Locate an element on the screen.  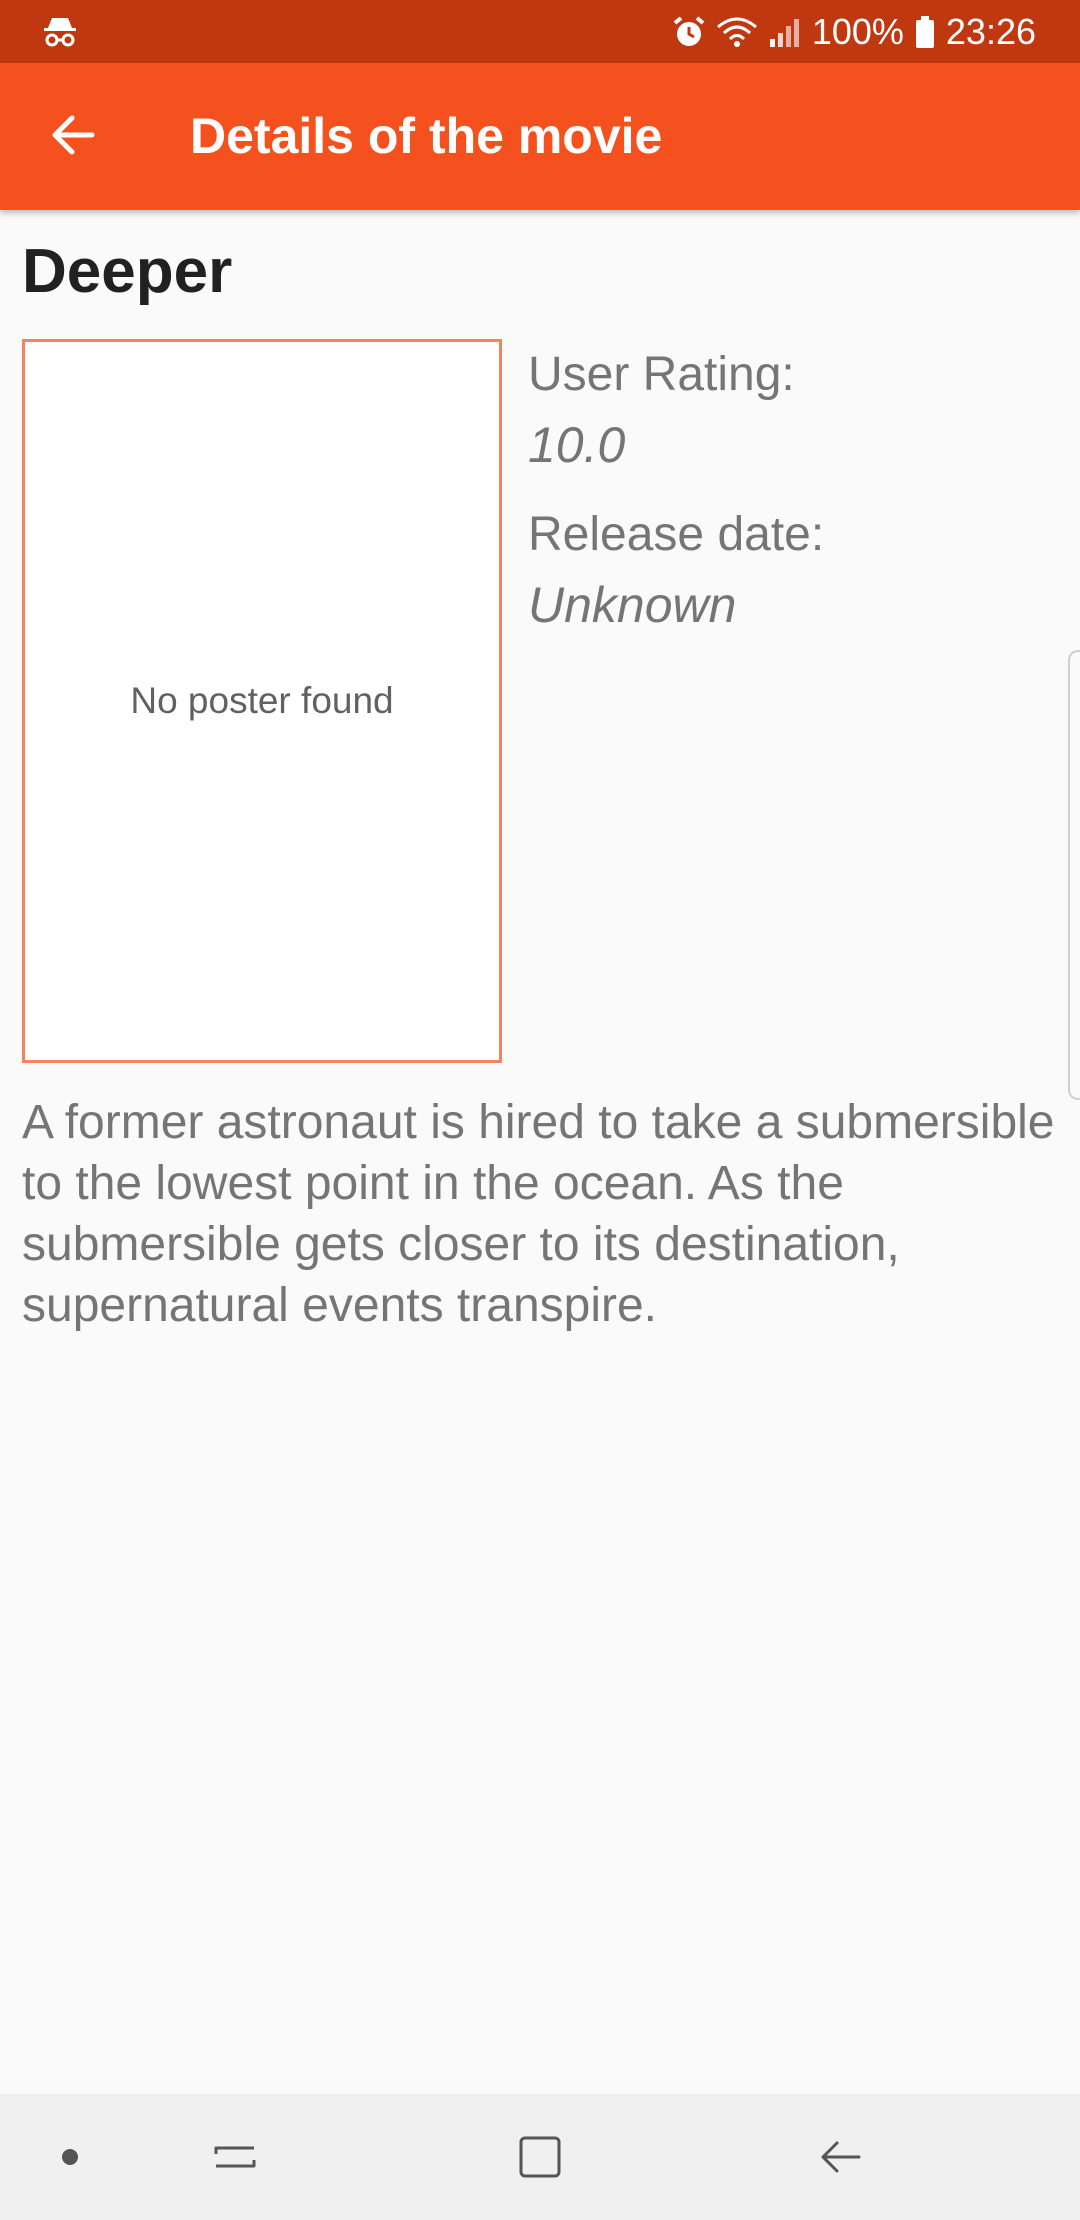
alarm-icon is located at coordinates (689, 30).